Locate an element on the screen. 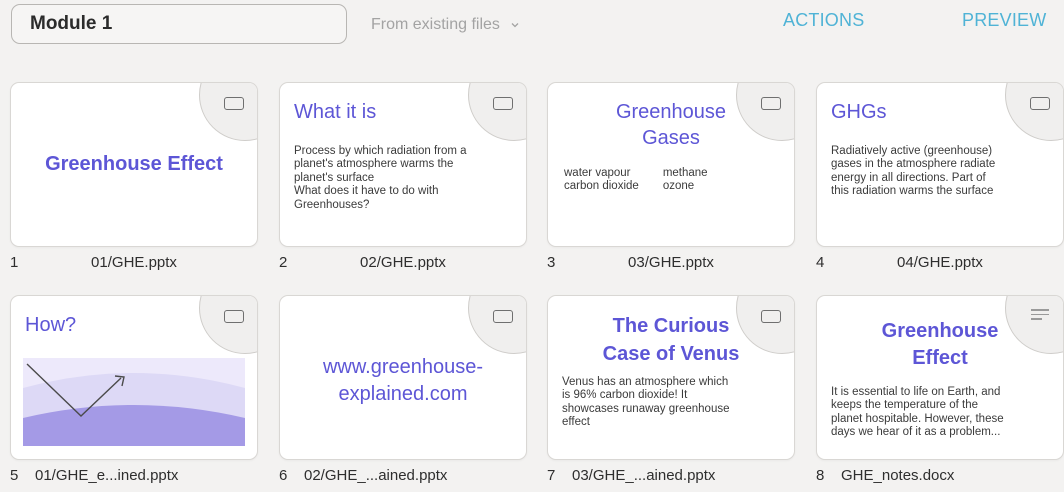 This screenshot has width=1064, height=492. body-line: showcases runaway greenhouse is located at coordinates (646, 408).